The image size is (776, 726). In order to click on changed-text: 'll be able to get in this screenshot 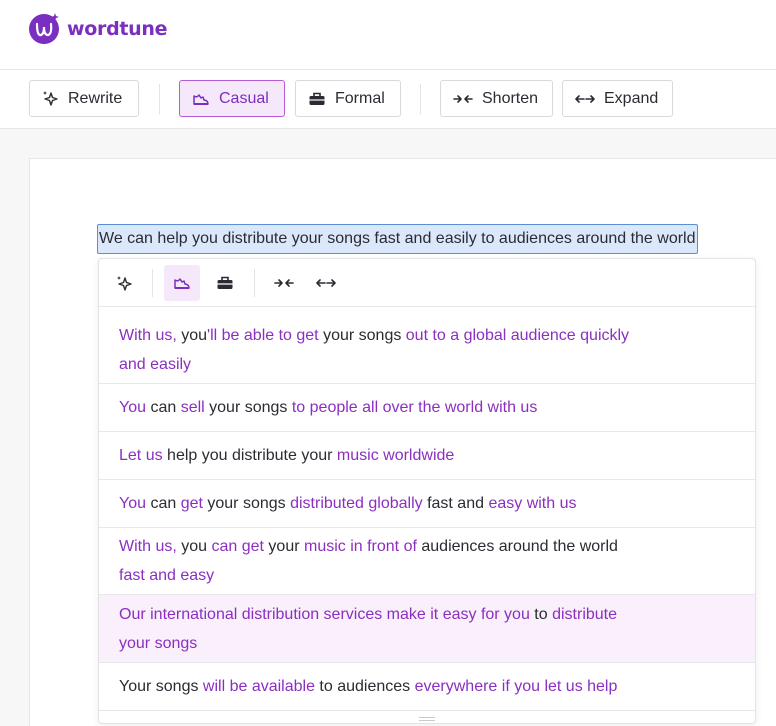, I will do `click(263, 335)`.